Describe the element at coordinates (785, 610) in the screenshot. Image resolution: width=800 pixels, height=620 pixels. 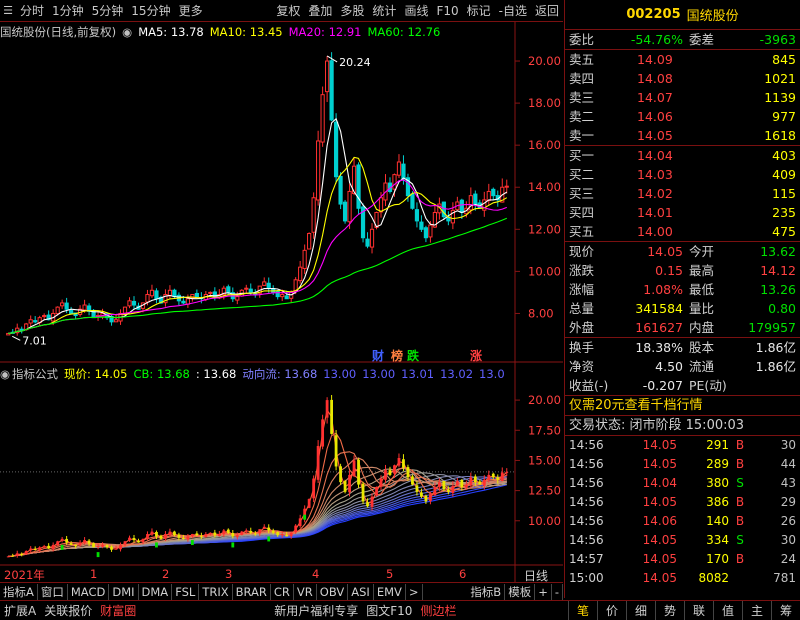
I see `side-tab-7: 筹` at that location.